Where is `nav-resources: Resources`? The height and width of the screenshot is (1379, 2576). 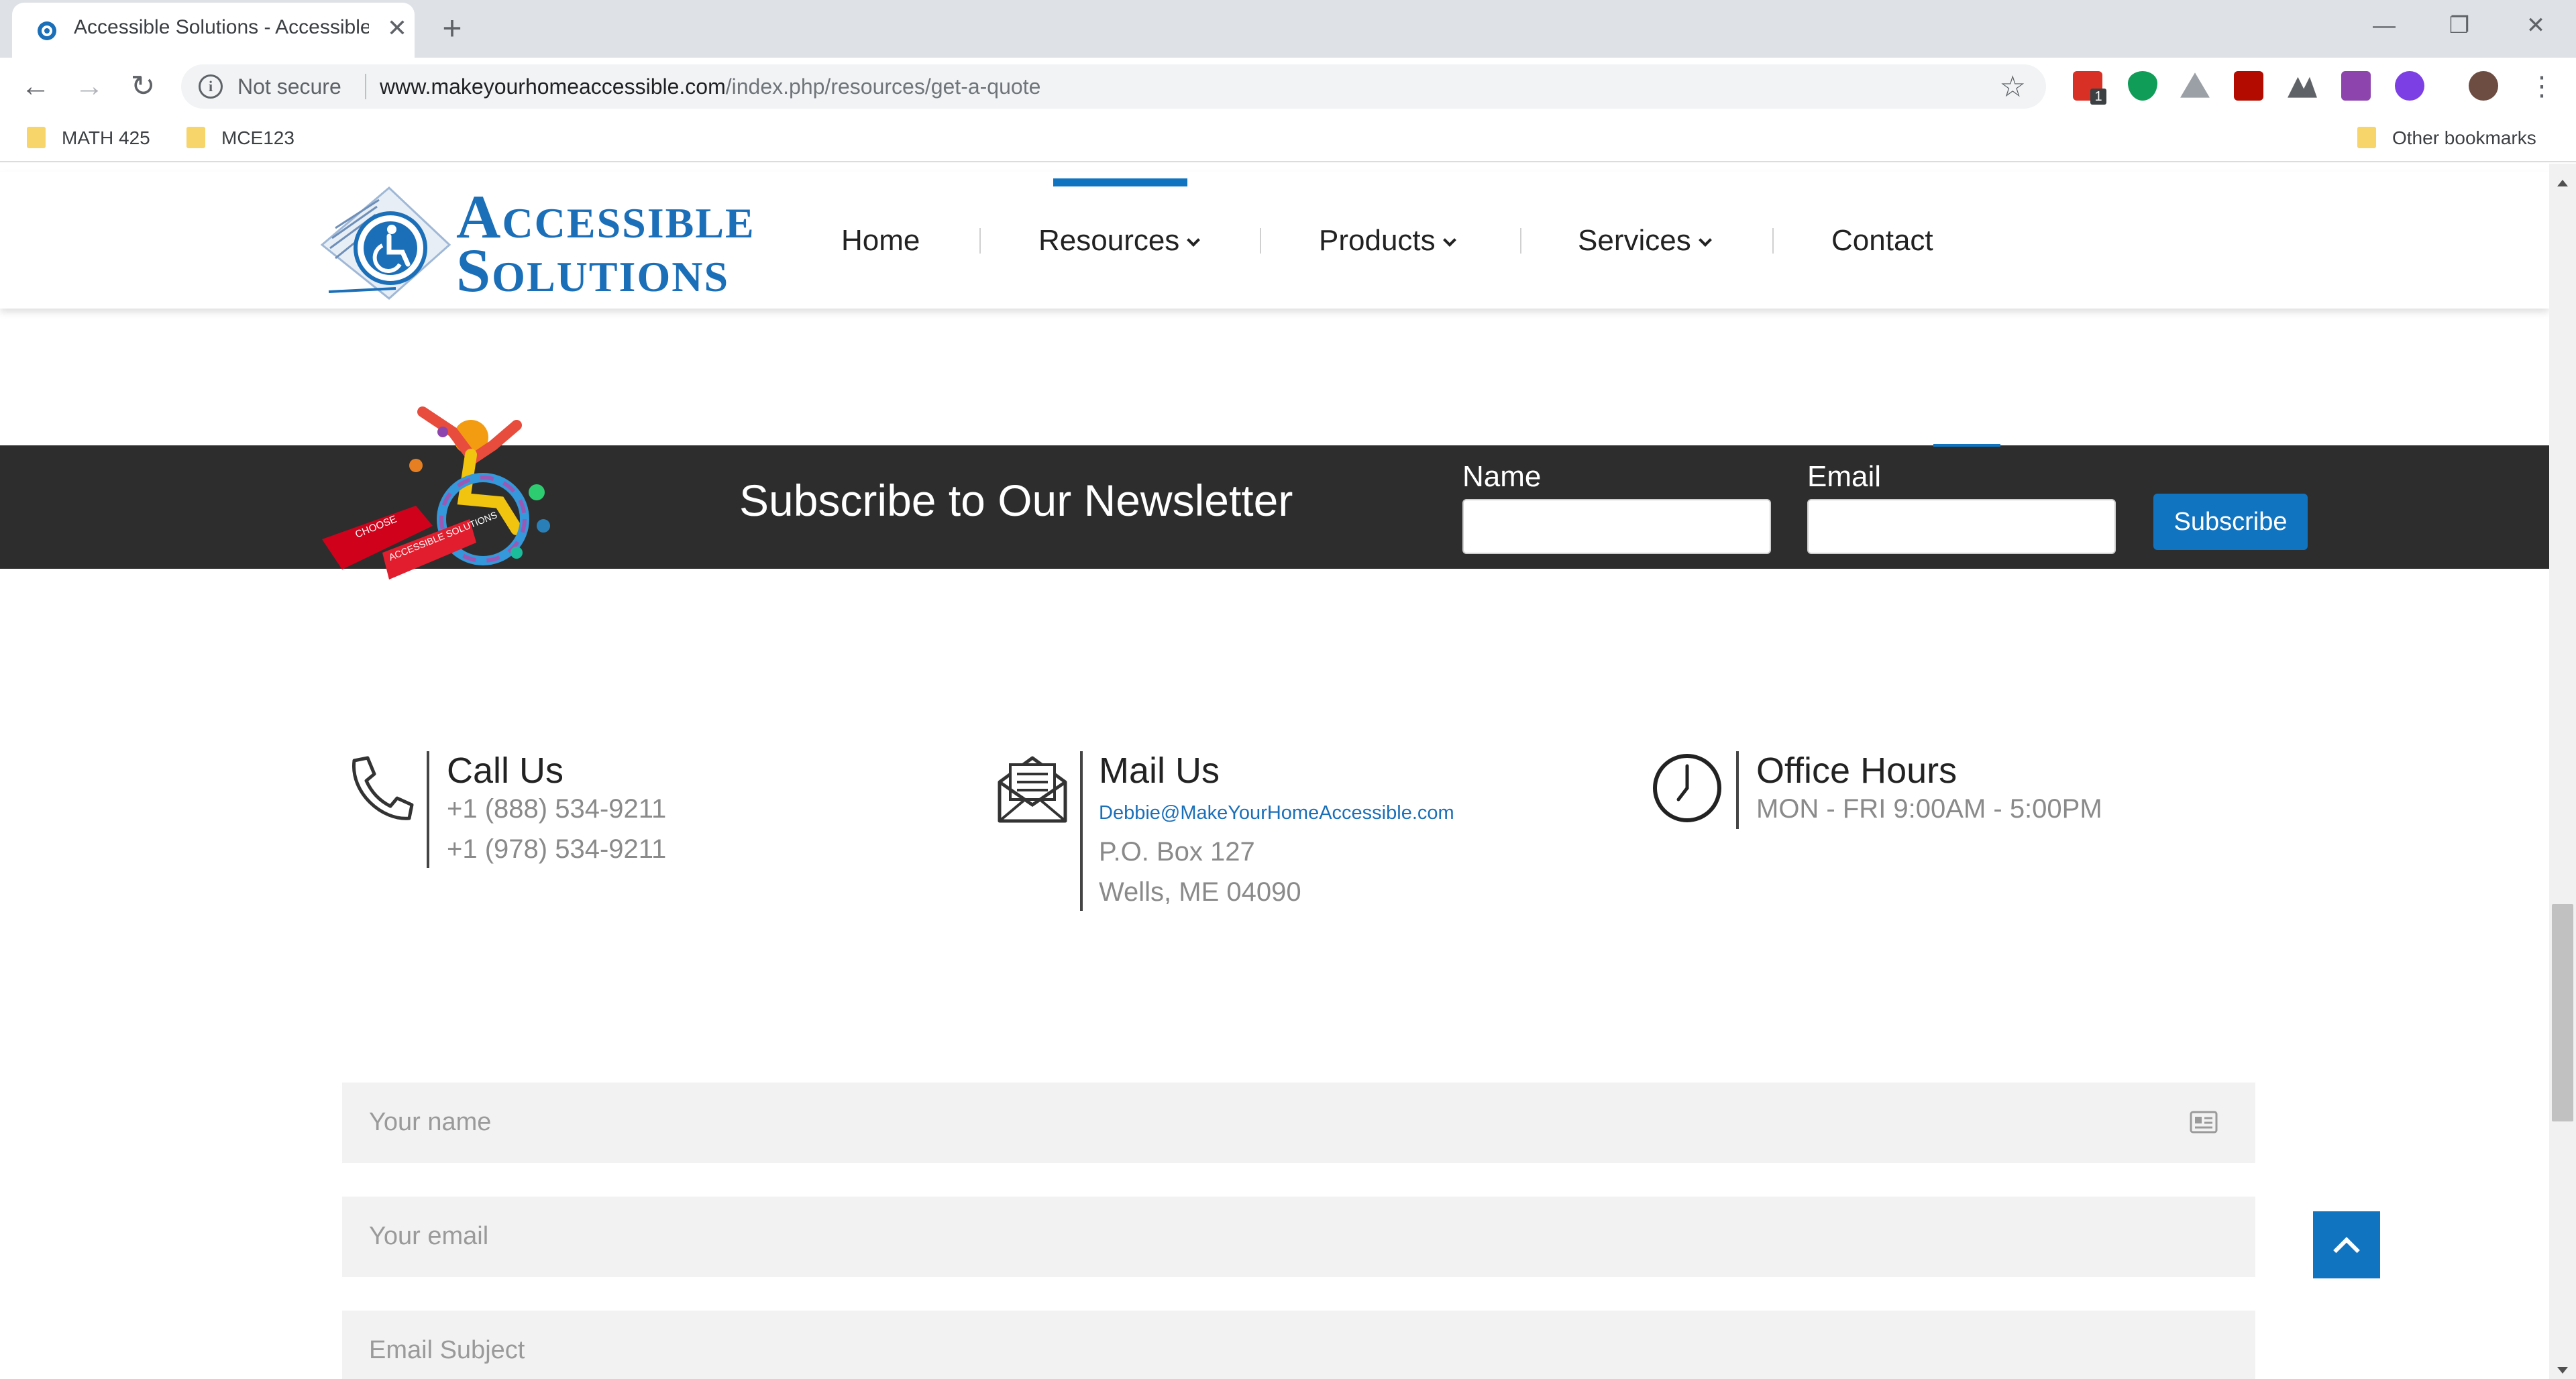 nav-resources: Resources is located at coordinates (1119, 241).